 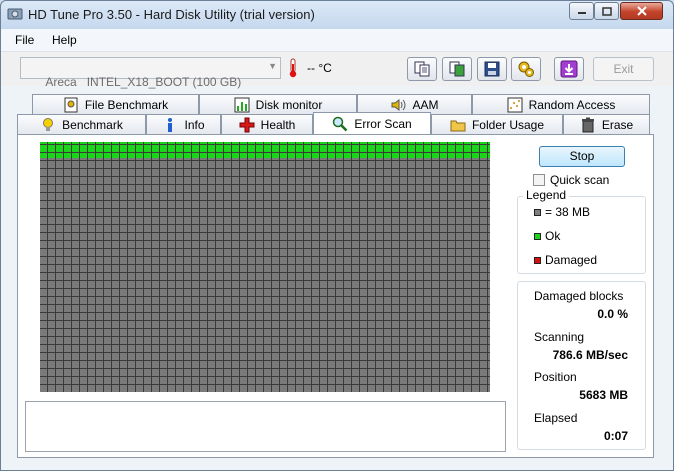 I want to click on options-icon, so click(x=526, y=69).